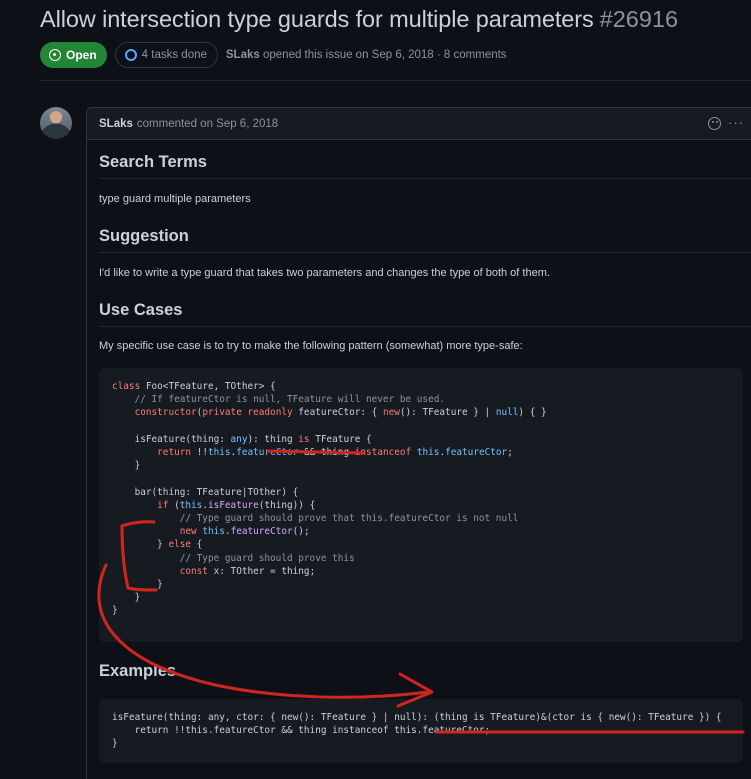  What do you see at coordinates (243, 55) in the screenshot?
I see `issue-author-link: SLaks` at bounding box center [243, 55].